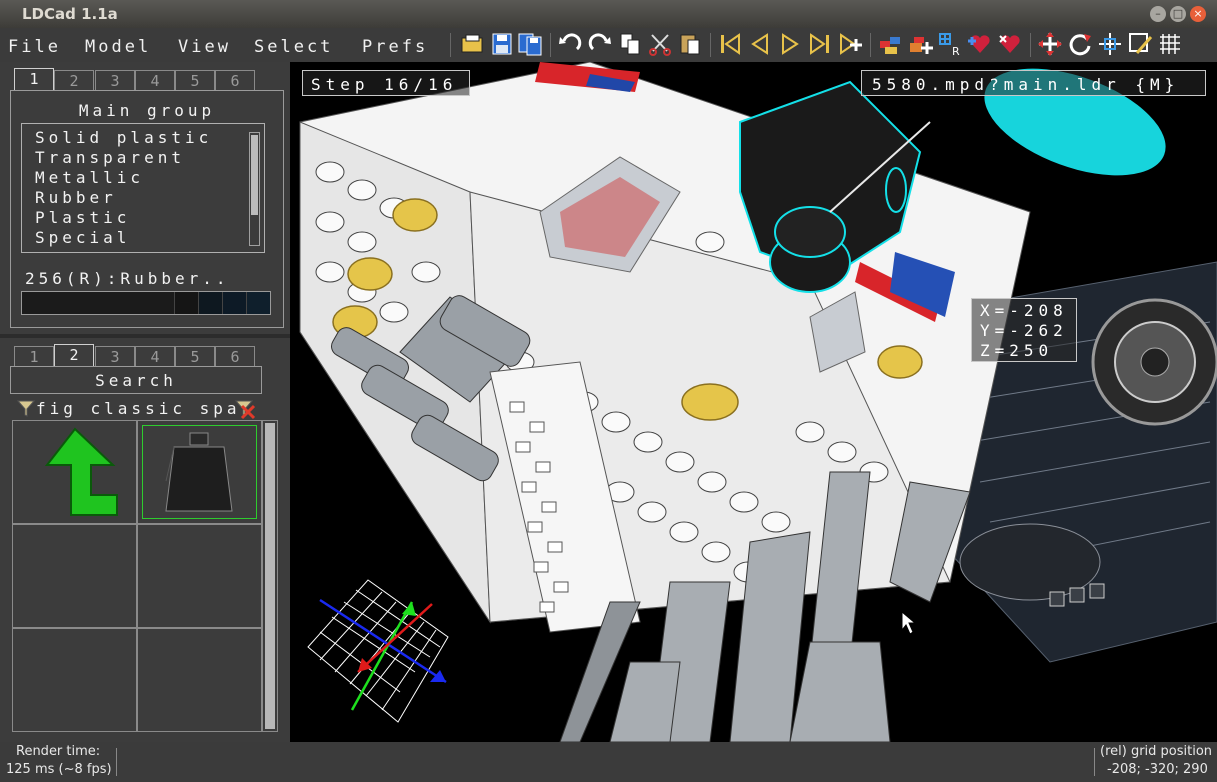 This screenshot has height=782, width=1217. I want to click on parts-tab-4: 4, so click(155, 356).